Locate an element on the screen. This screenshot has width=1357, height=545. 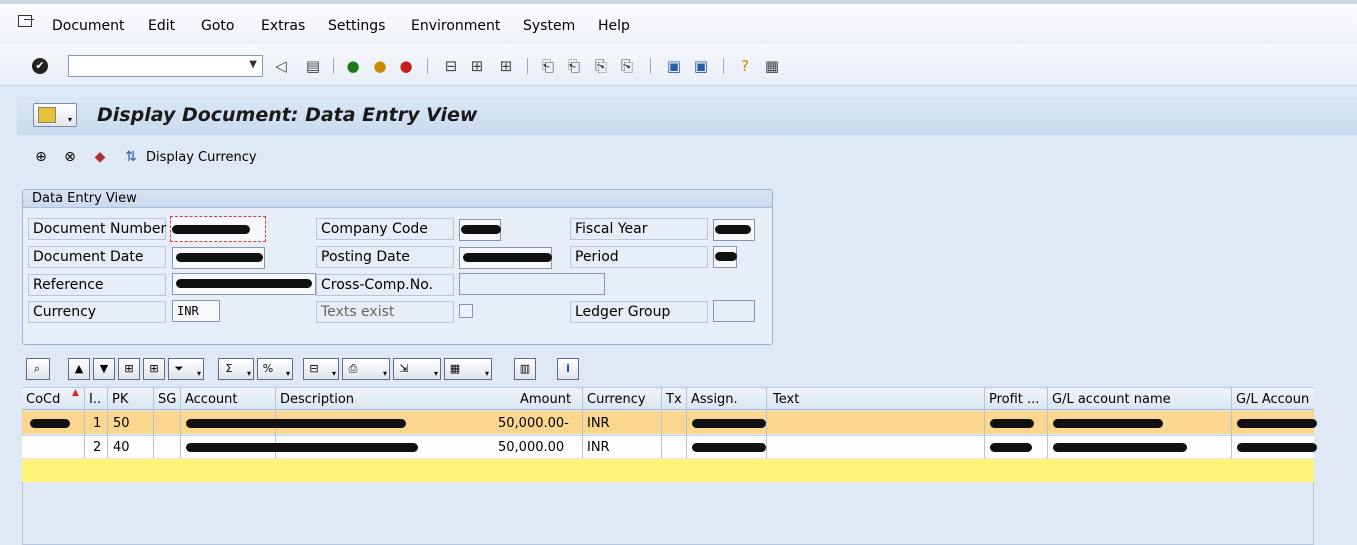
reference-label: Reference is located at coordinates (68, 285).